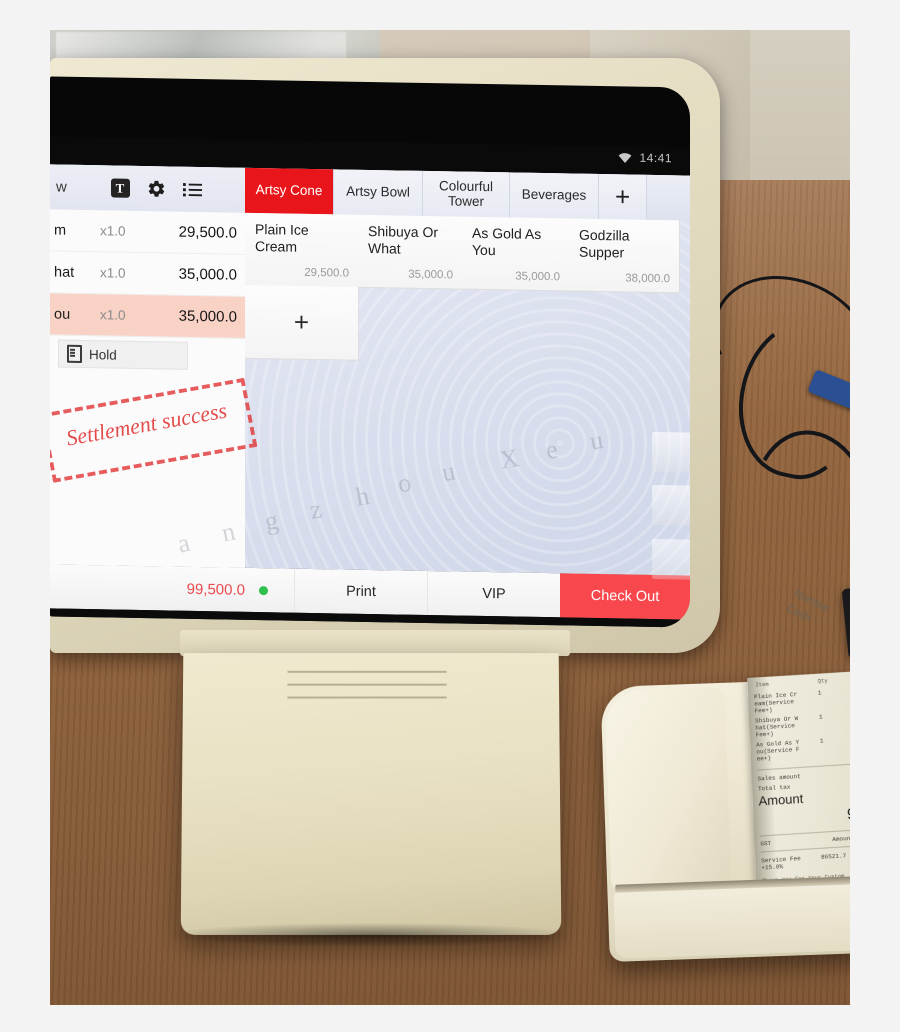 The height and width of the screenshot is (1032, 900). Describe the element at coordinates (302, 322) in the screenshot. I see `add-product-tile: +` at that location.